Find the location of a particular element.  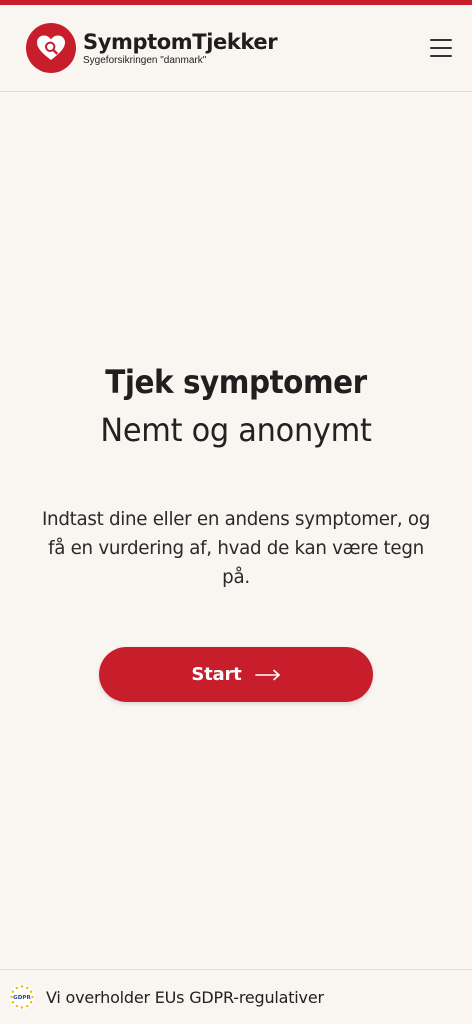

brand-name: SymptomTjekker is located at coordinates (180, 41).